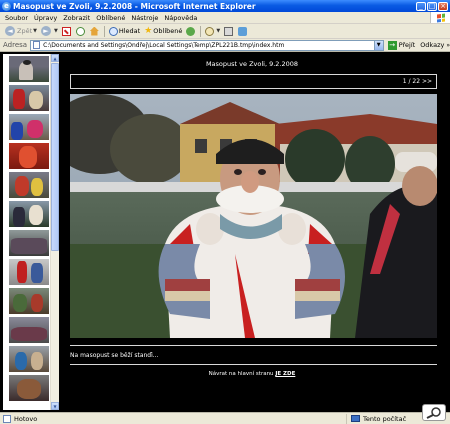 The height and width of the screenshot is (424, 450). I want to click on mail-button: ▼, so click(212, 31).